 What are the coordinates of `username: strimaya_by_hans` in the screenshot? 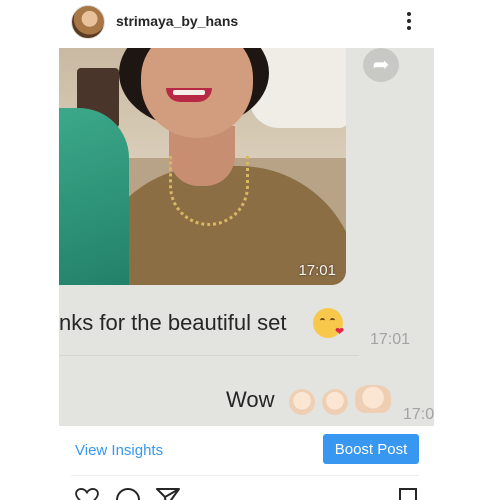 It's located at (177, 21).